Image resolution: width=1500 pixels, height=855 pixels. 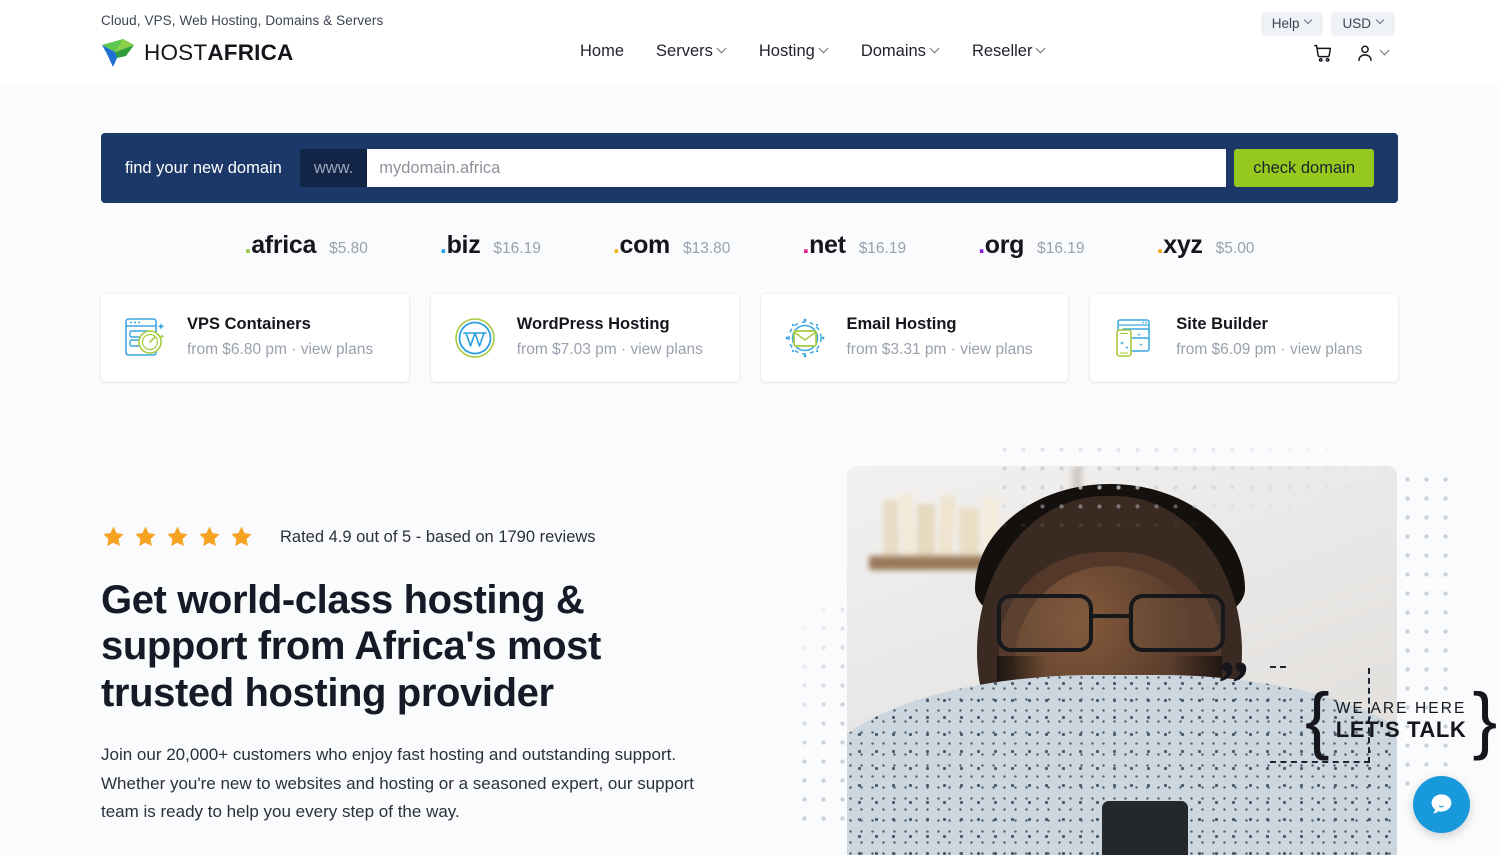 What do you see at coordinates (176, 52) in the screenshot?
I see `logo-text-host: HOST` at bounding box center [176, 52].